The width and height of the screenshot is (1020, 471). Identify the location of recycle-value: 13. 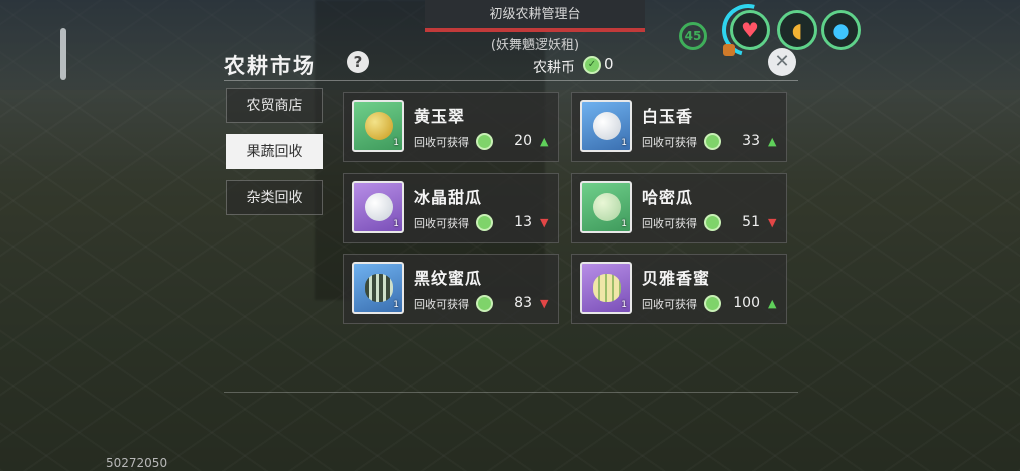
(523, 222).